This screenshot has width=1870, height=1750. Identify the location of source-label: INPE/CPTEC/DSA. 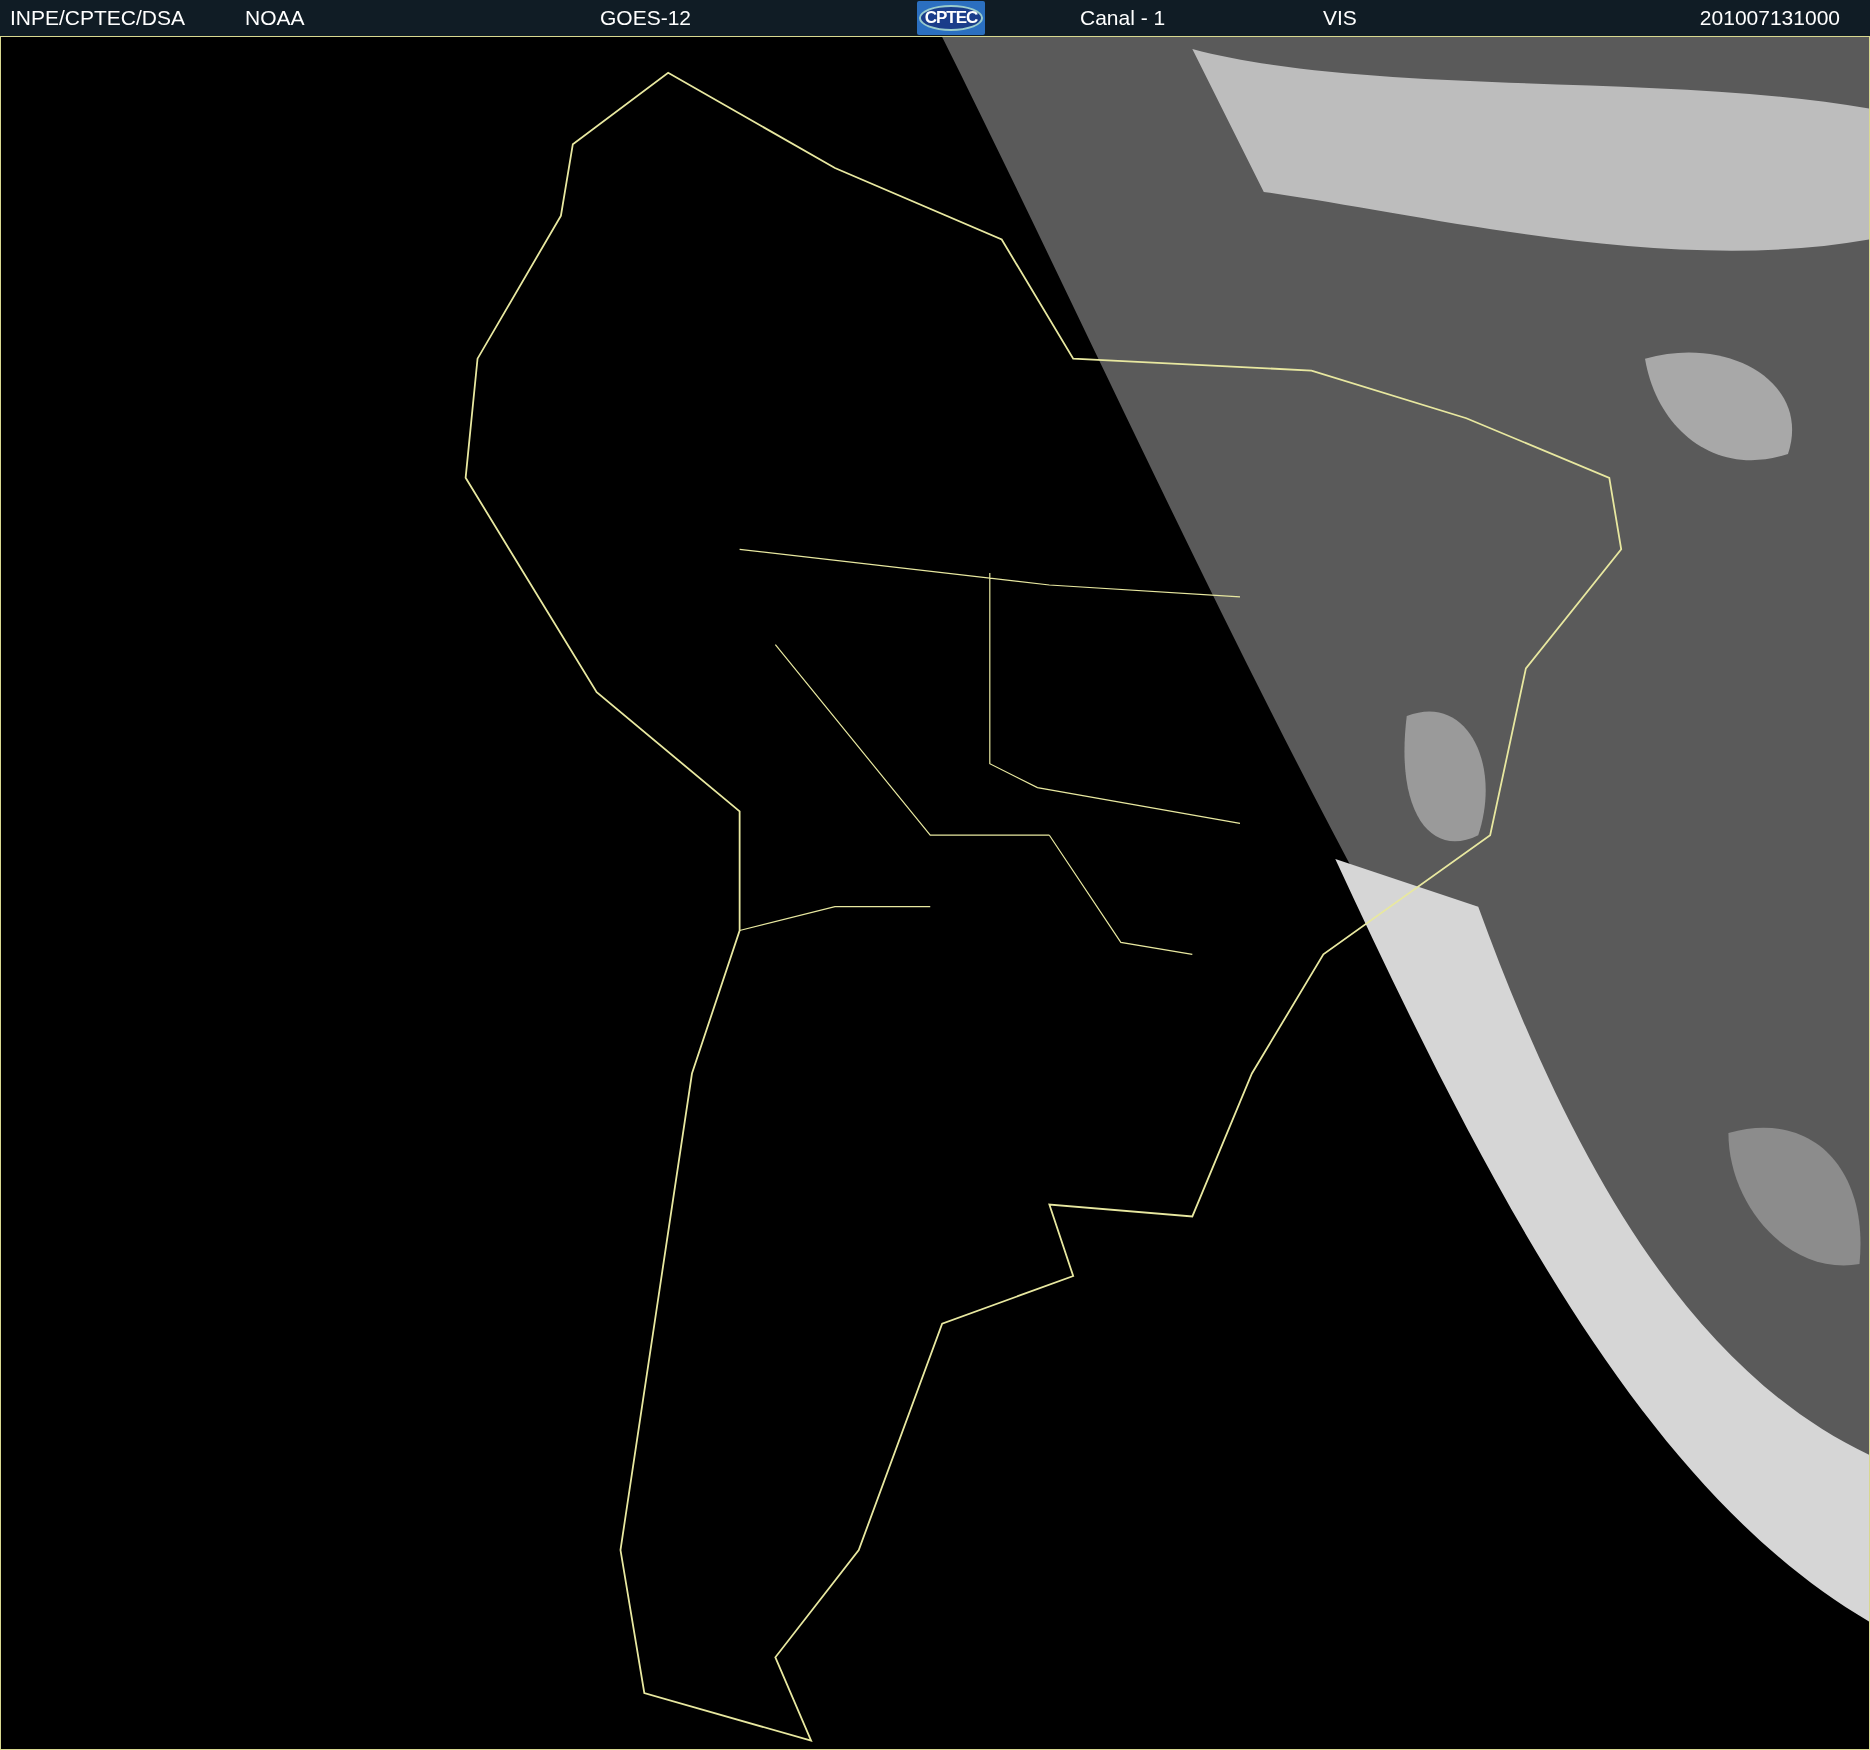
(98, 18).